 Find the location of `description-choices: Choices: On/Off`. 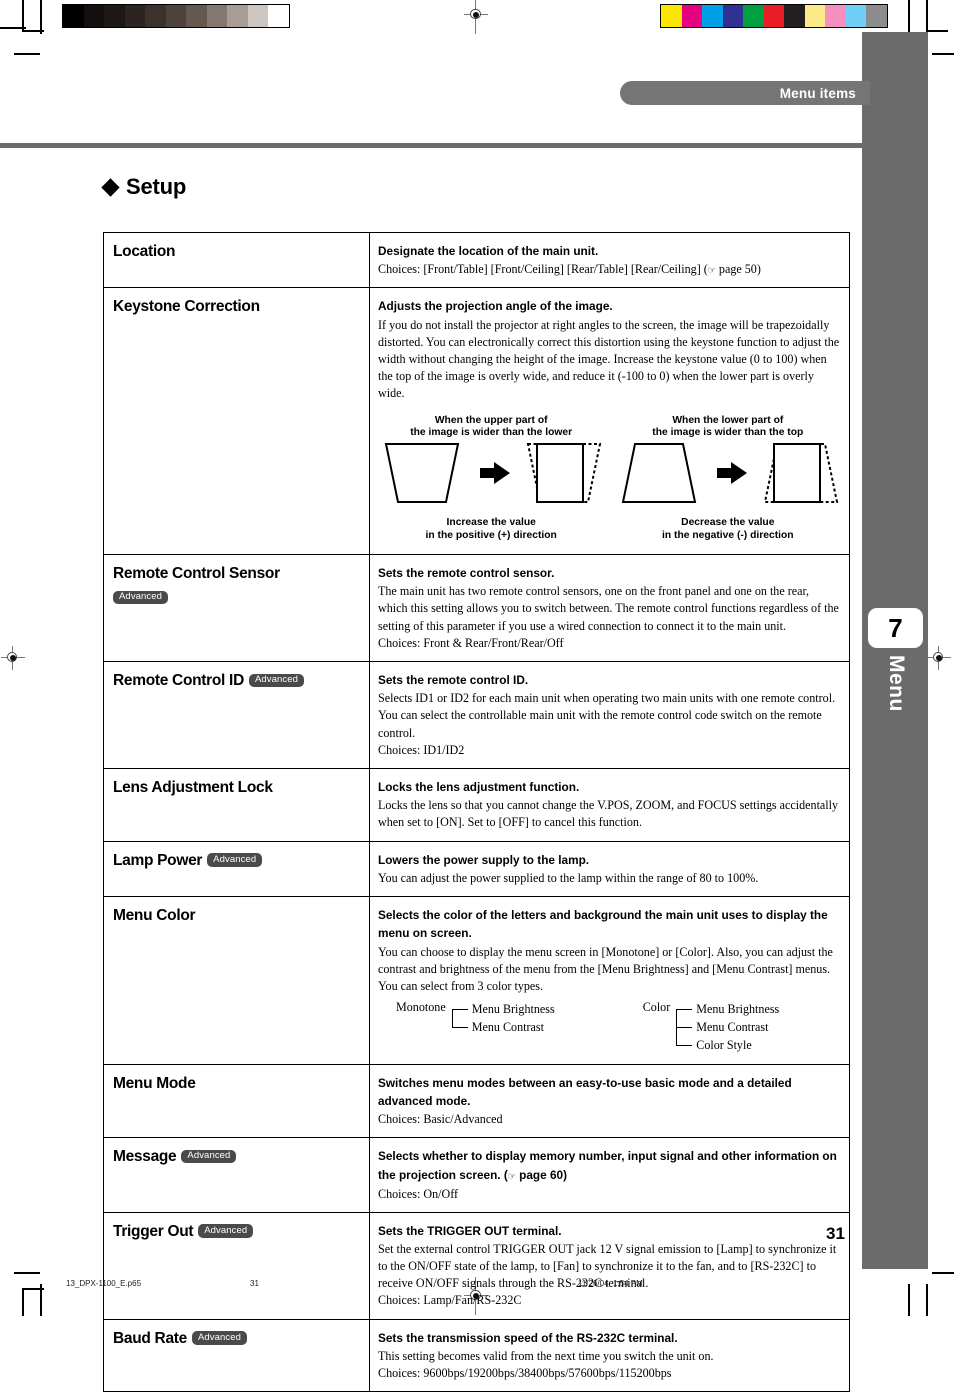

description-choices: Choices: On/Off is located at coordinates (418, 1193).